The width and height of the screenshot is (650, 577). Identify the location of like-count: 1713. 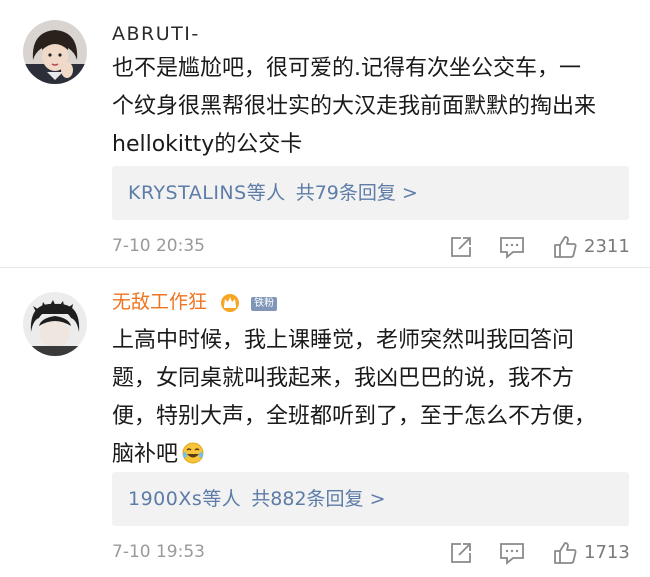
(607, 552).